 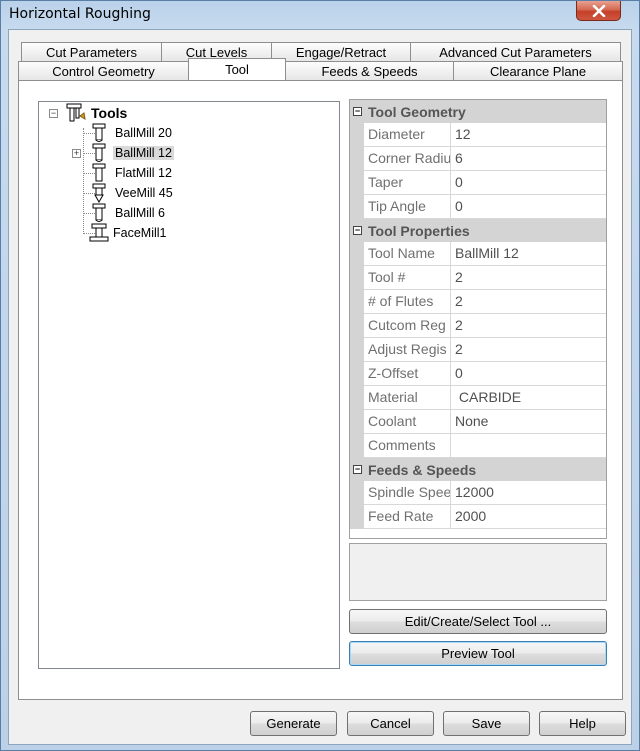 I want to click on property-row: # of Flutes 2, so click(x=478, y=302).